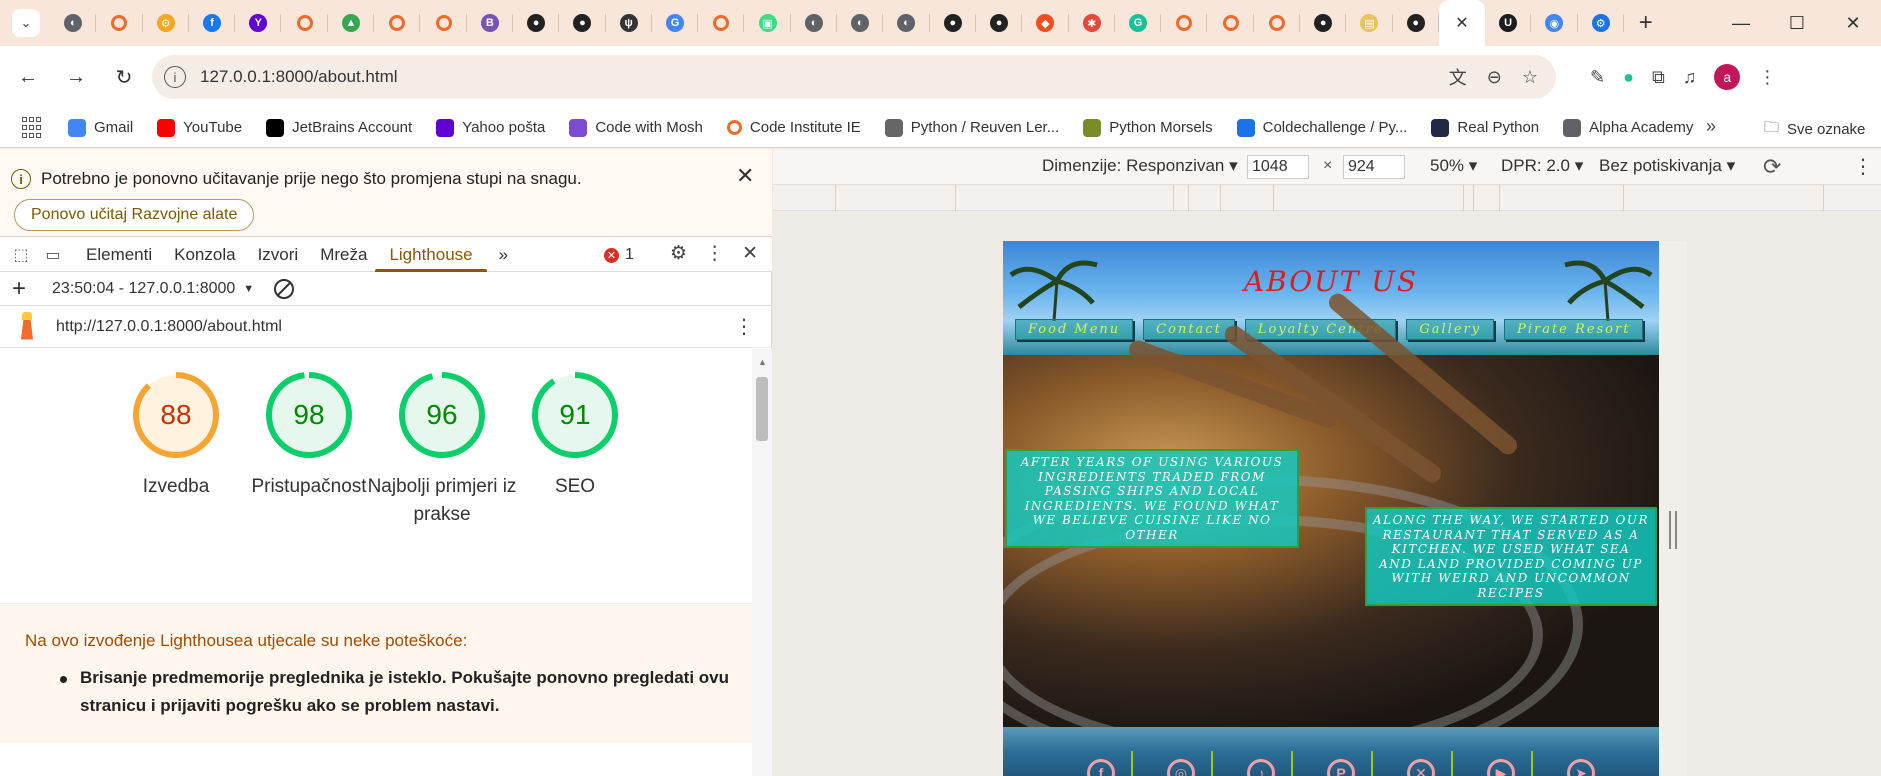  What do you see at coordinates (1374, 167) in the screenshot?
I see `height-input: 924` at bounding box center [1374, 167].